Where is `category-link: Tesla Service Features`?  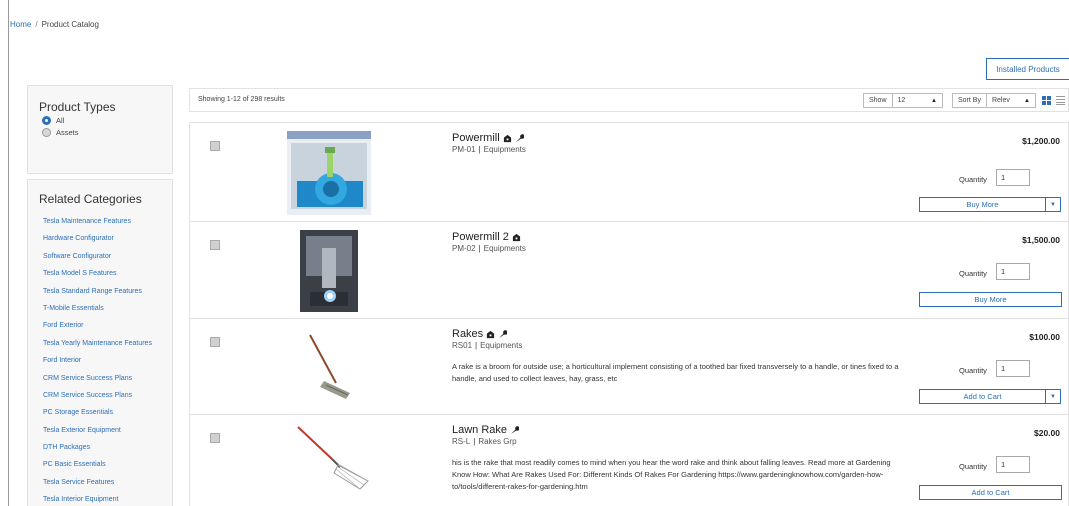 category-link: Tesla Service Features is located at coordinates (107, 482).